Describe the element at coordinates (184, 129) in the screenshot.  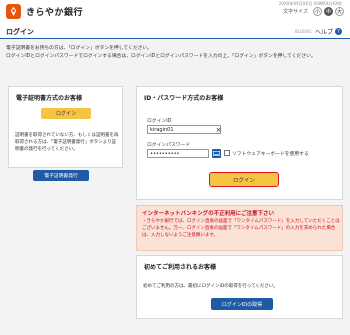
I see `login-id-input: kiragin01` at that location.